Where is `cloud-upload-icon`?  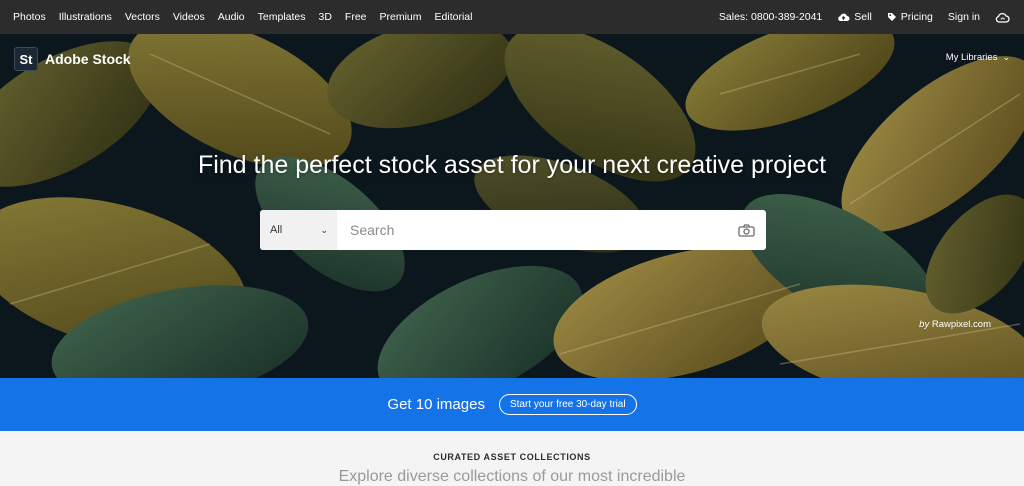 cloud-upload-icon is located at coordinates (844, 17).